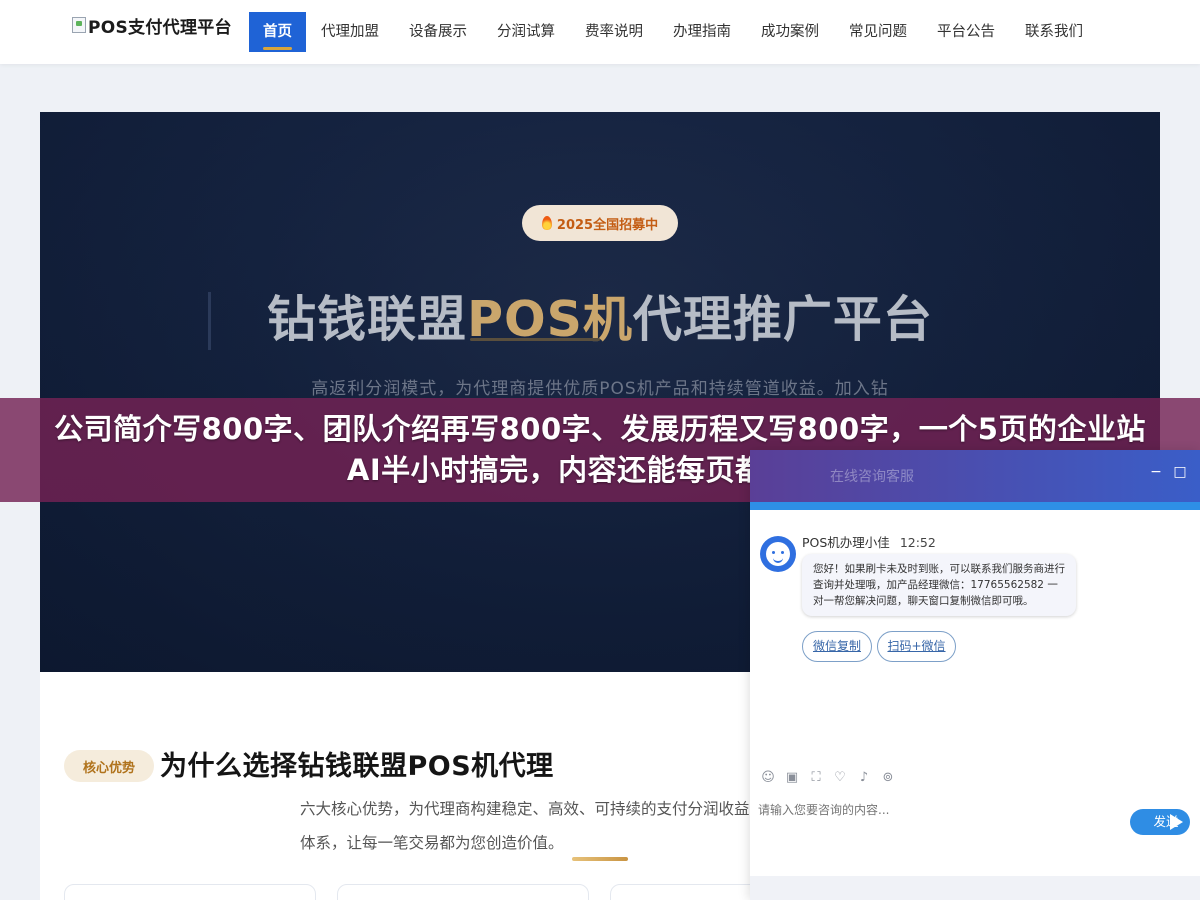 The image size is (1200, 900). I want to click on nav-item-agent-join: 代理加盟, so click(350, 32).